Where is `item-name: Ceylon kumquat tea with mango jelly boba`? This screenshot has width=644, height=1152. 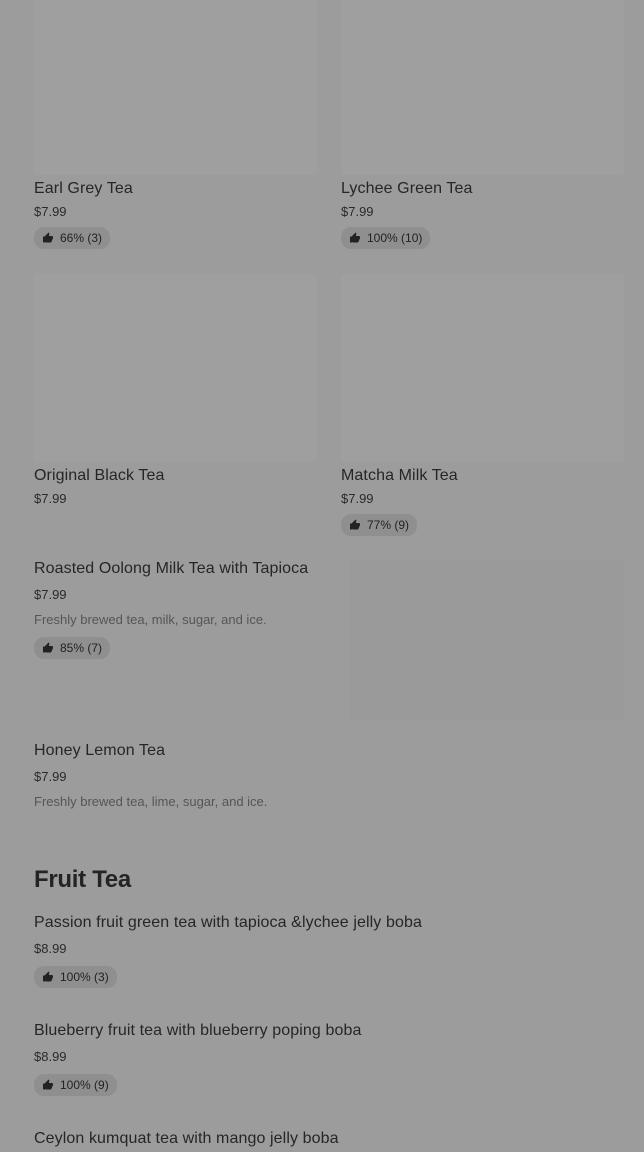
item-name: Ceylon kumquat tea with mango jelly boba is located at coordinates (186, 1138).